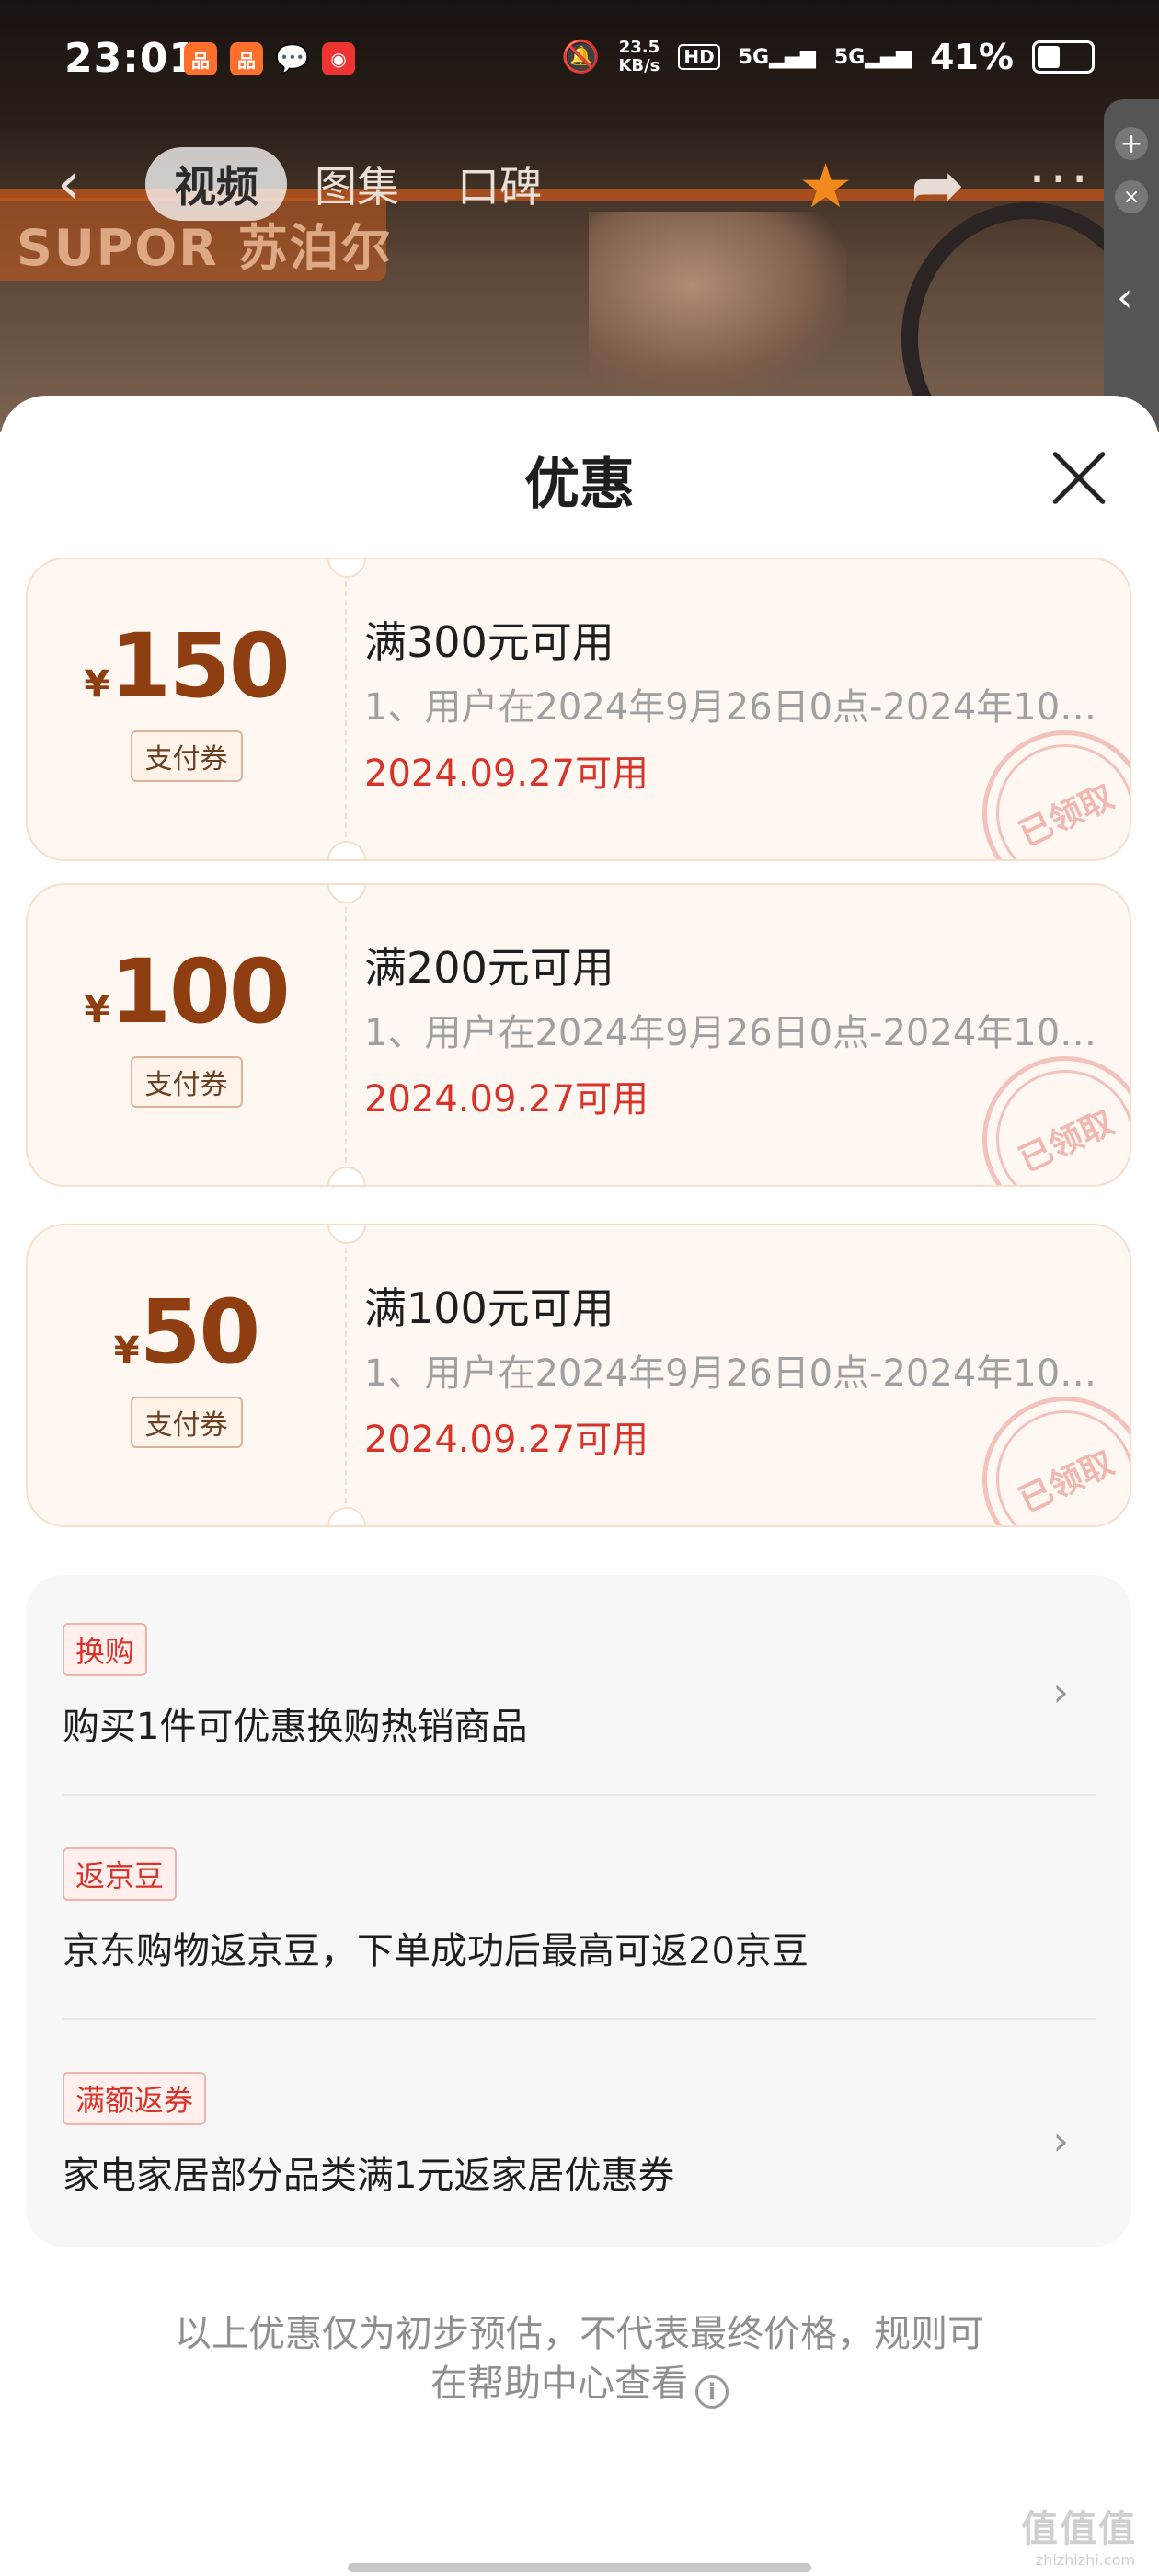  What do you see at coordinates (1079, 477) in the screenshot?
I see `close-icon` at bounding box center [1079, 477].